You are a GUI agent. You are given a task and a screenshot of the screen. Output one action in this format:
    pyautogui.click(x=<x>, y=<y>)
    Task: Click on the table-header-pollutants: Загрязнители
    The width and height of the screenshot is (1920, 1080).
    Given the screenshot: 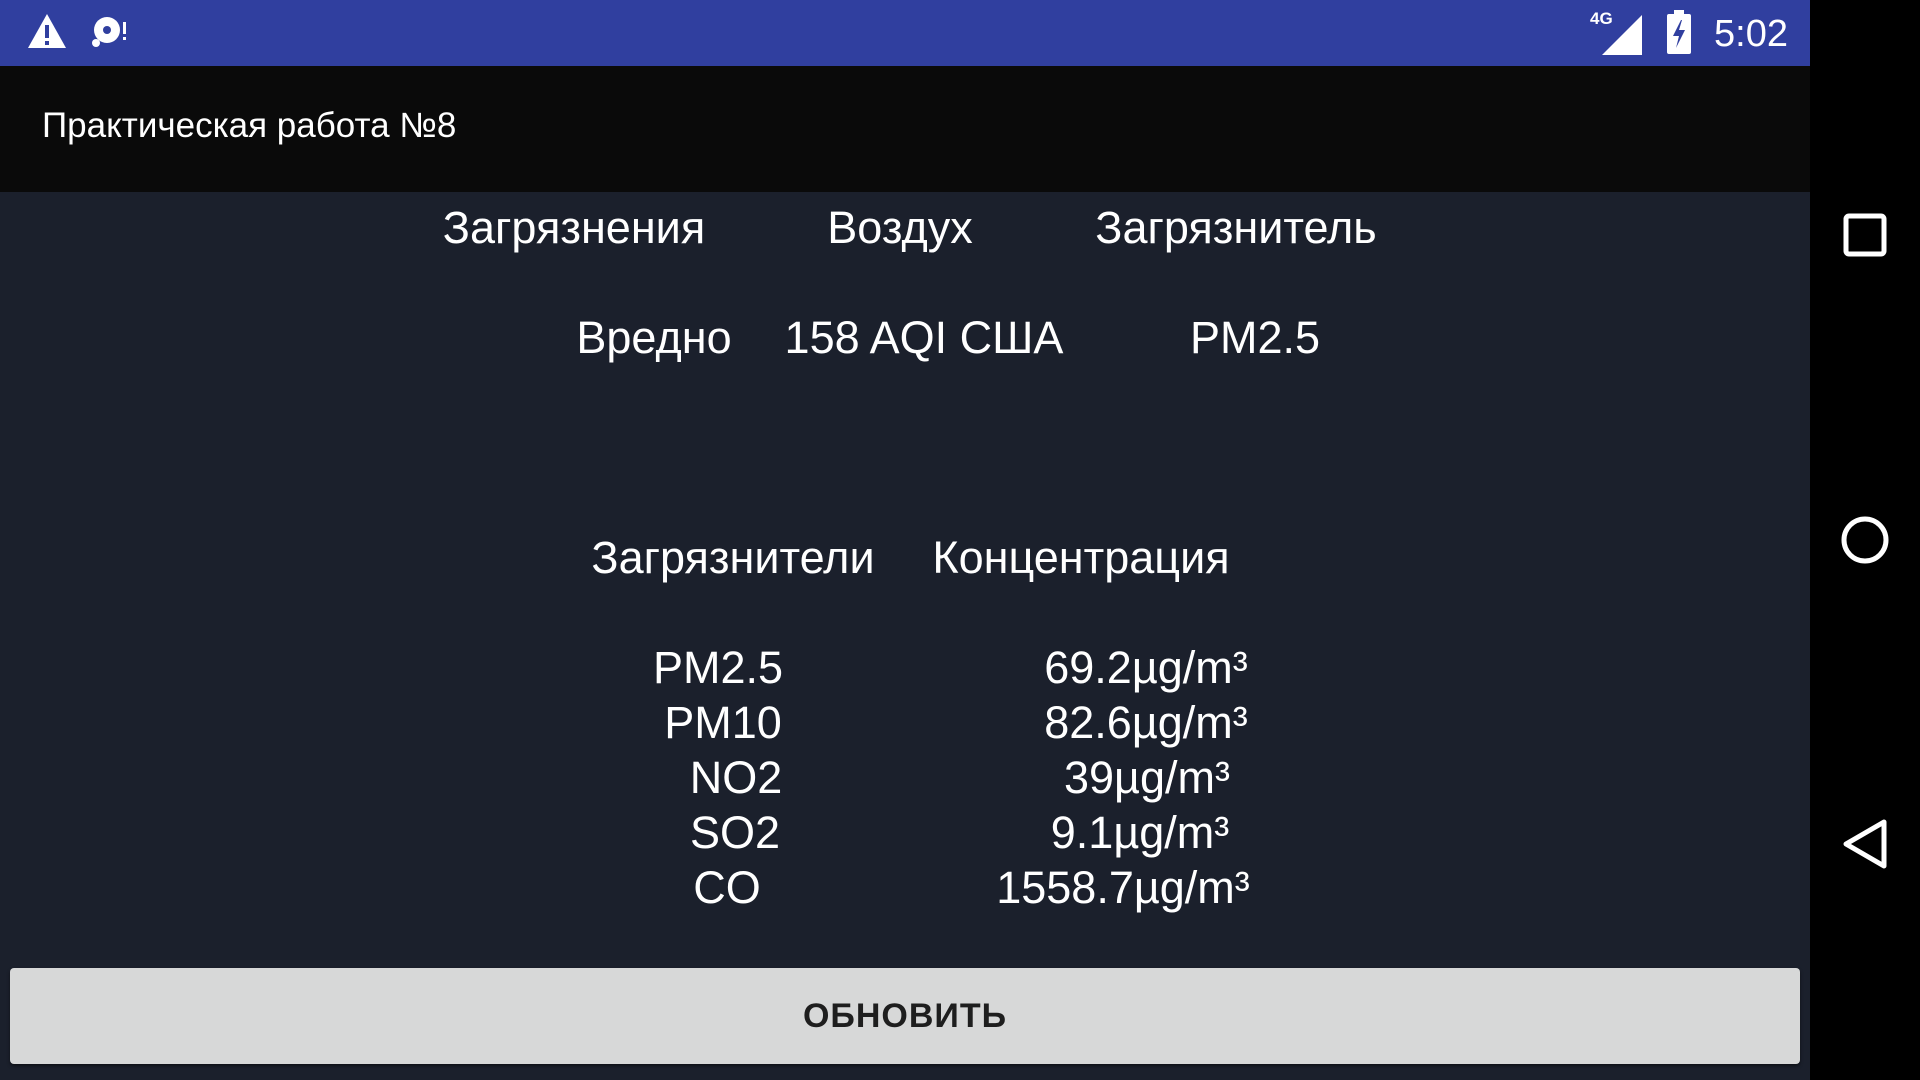 What is the action you would take?
    pyautogui.click(x=733, y=557)
    